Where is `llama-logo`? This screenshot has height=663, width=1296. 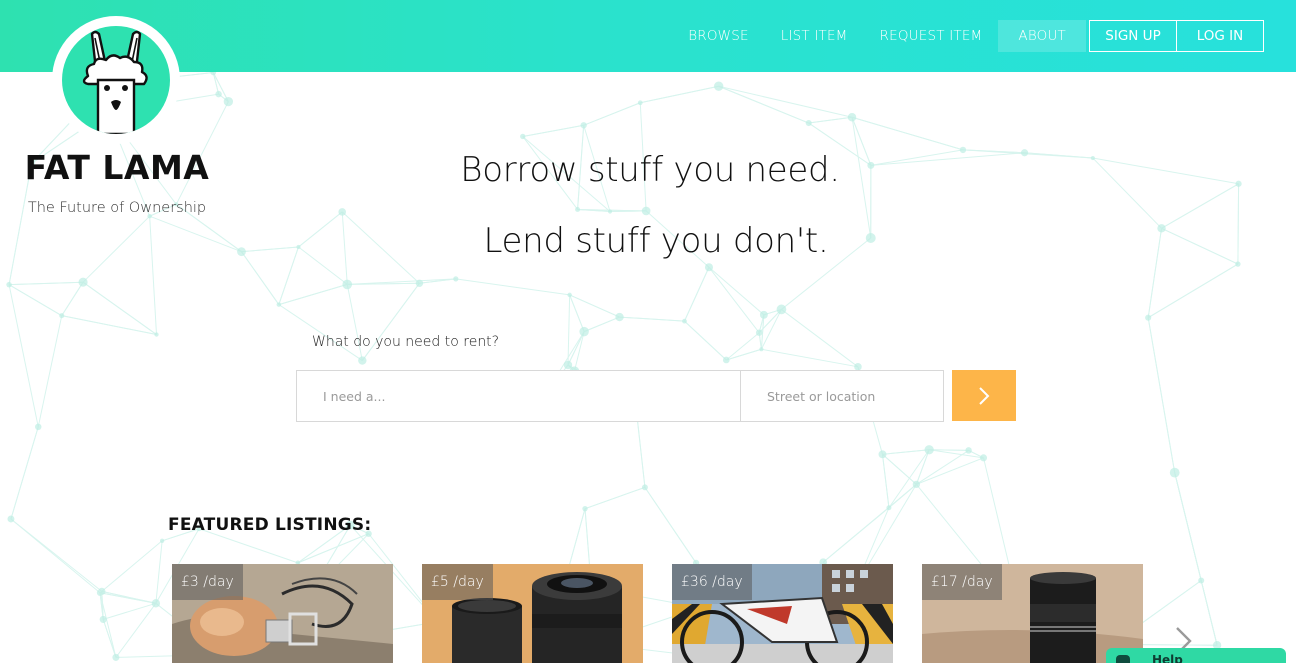 llama-logo is located at coordinates (116, 80).